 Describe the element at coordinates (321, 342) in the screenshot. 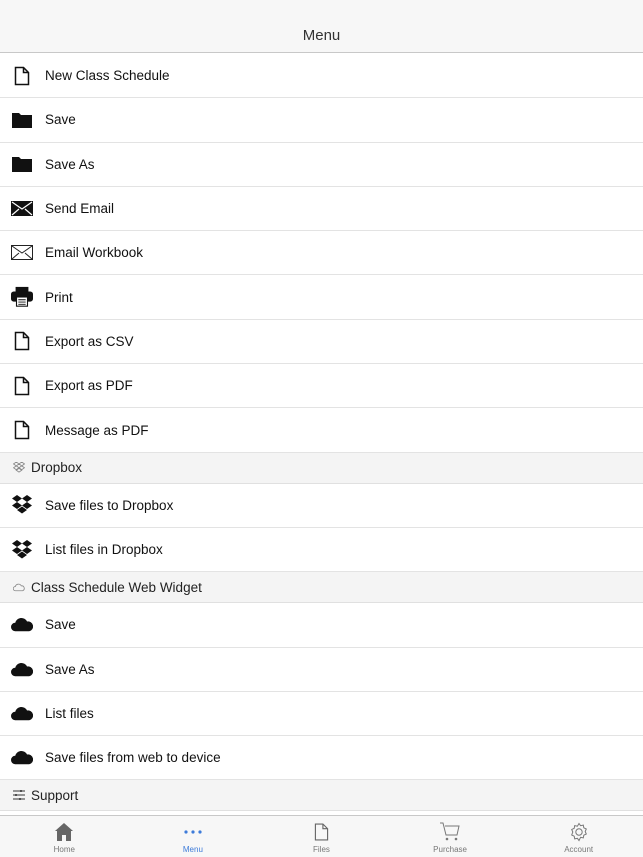

I see `menu-item-export-csv: Export as CSV` at that location.